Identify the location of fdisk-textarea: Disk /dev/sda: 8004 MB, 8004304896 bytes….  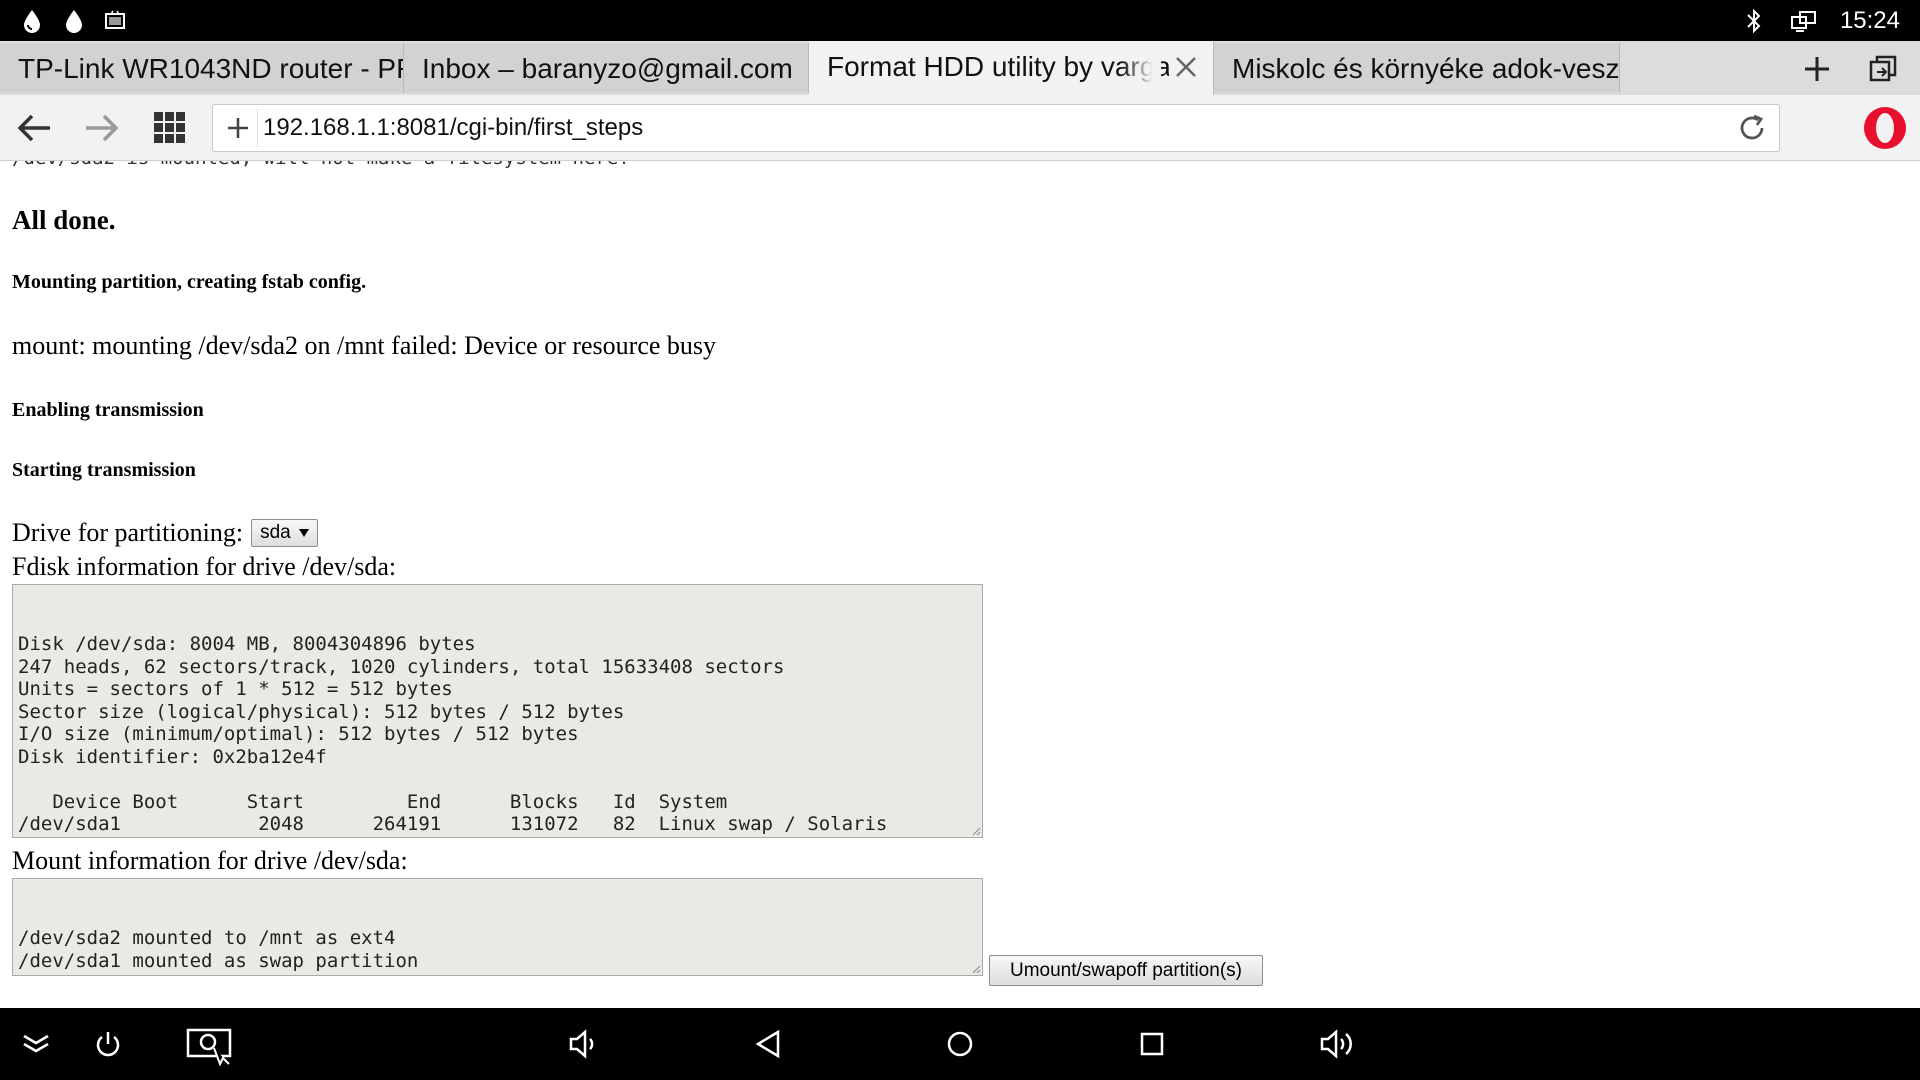
(497, 711).